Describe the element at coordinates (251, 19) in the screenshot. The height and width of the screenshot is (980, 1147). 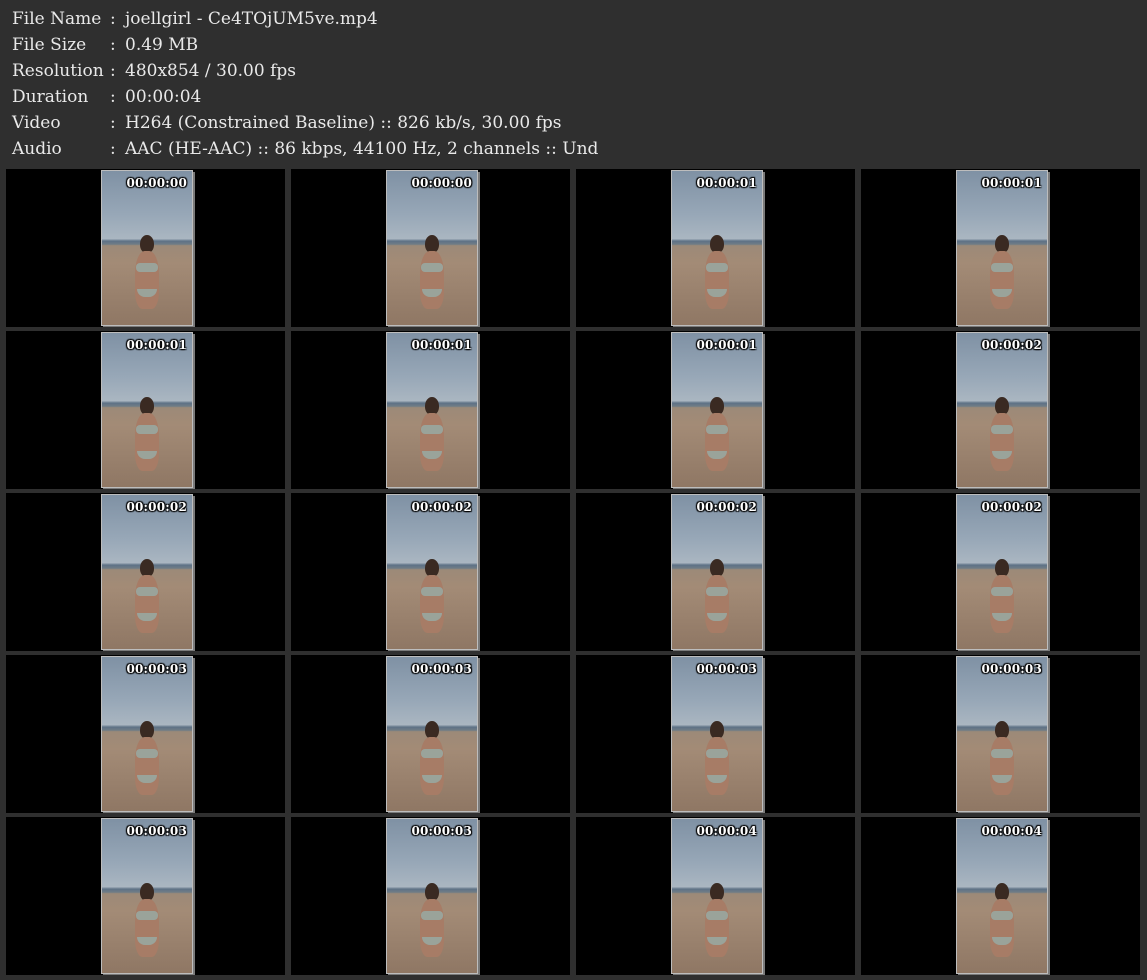
I see `info-value: joellgirl - Ce4TOjUM5ve.mp4` at that location.